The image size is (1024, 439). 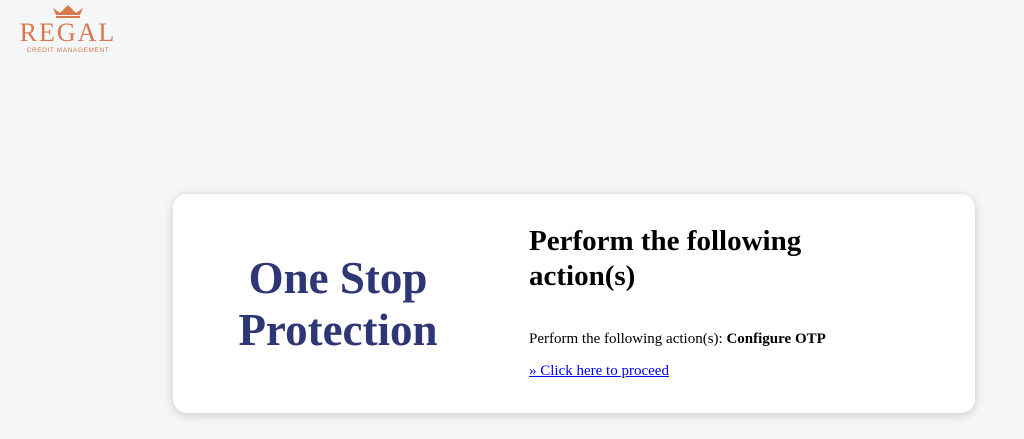 I want to click on logo-tagline: CREDIT MANAGEMENT, so click(x=68, y=50).